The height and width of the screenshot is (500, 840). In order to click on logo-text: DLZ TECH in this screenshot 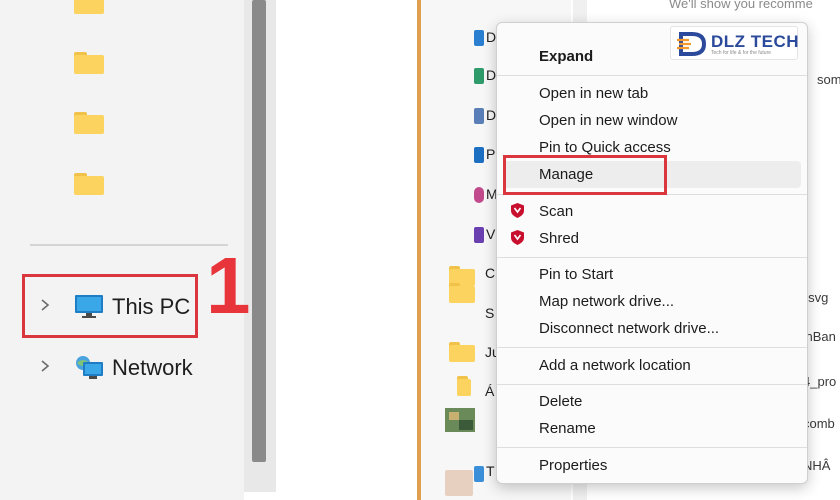, I will do `click(755, 41)`.